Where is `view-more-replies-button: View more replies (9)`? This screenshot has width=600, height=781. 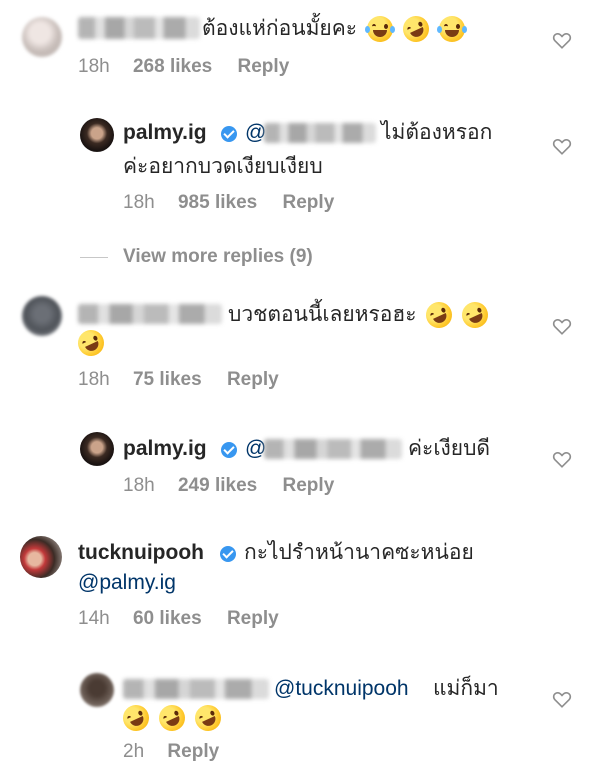 view-more-replies-button: View more replies (9) is located at coordinates (218, 257).